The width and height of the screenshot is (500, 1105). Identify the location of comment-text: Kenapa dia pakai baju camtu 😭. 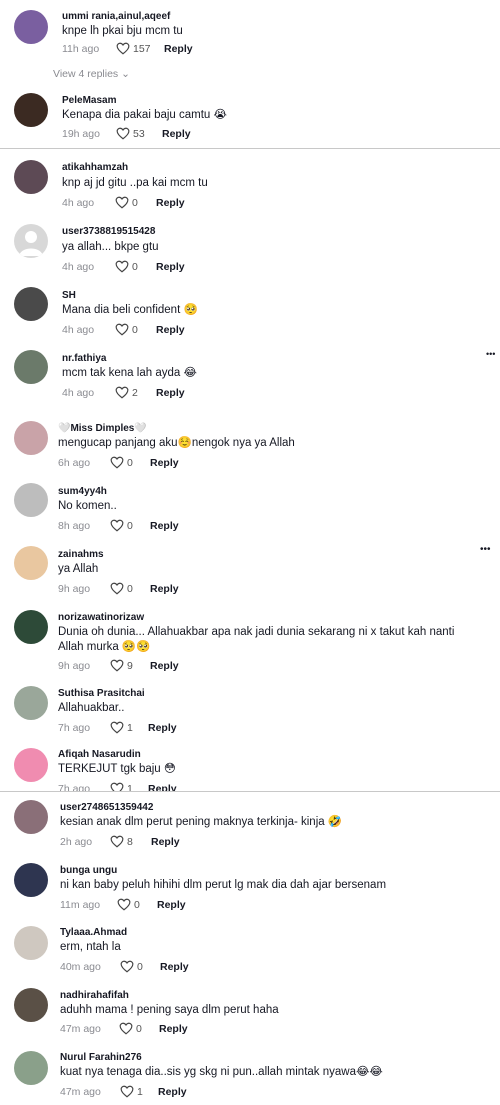
(144, 115).